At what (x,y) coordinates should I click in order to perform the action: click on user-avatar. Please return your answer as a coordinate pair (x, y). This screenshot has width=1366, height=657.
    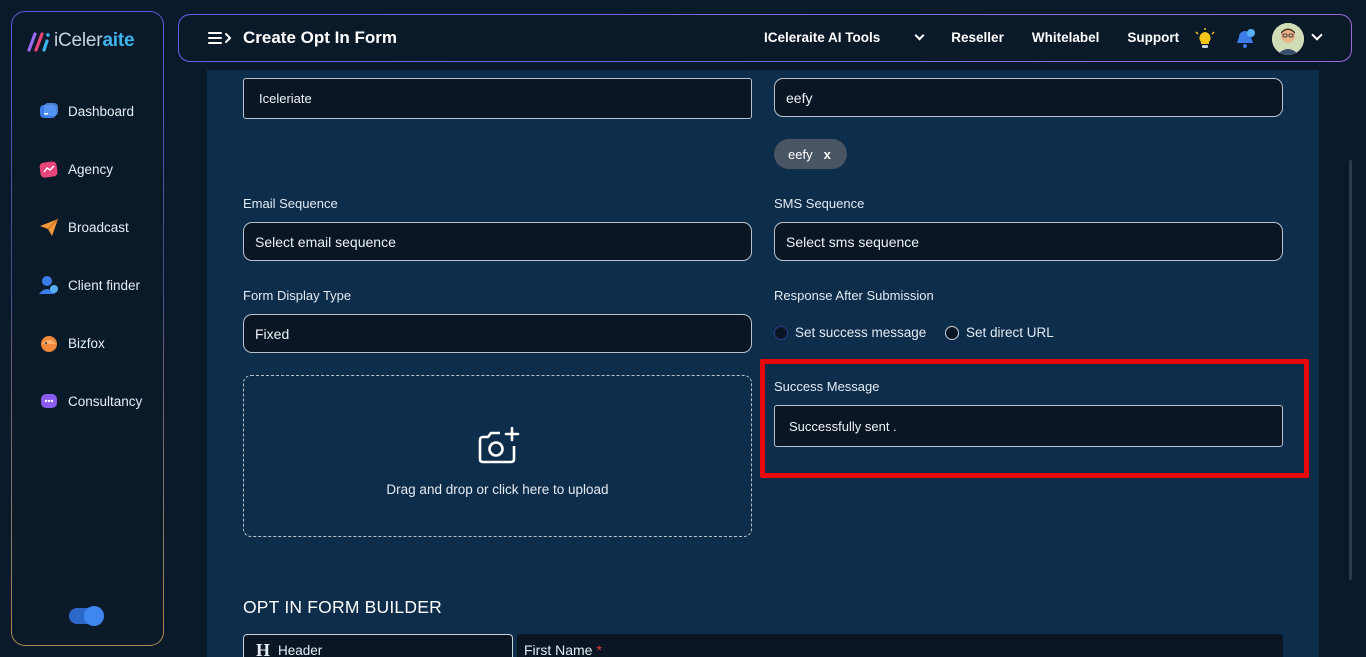
    Looking at the image, I should click on (1288, 39).